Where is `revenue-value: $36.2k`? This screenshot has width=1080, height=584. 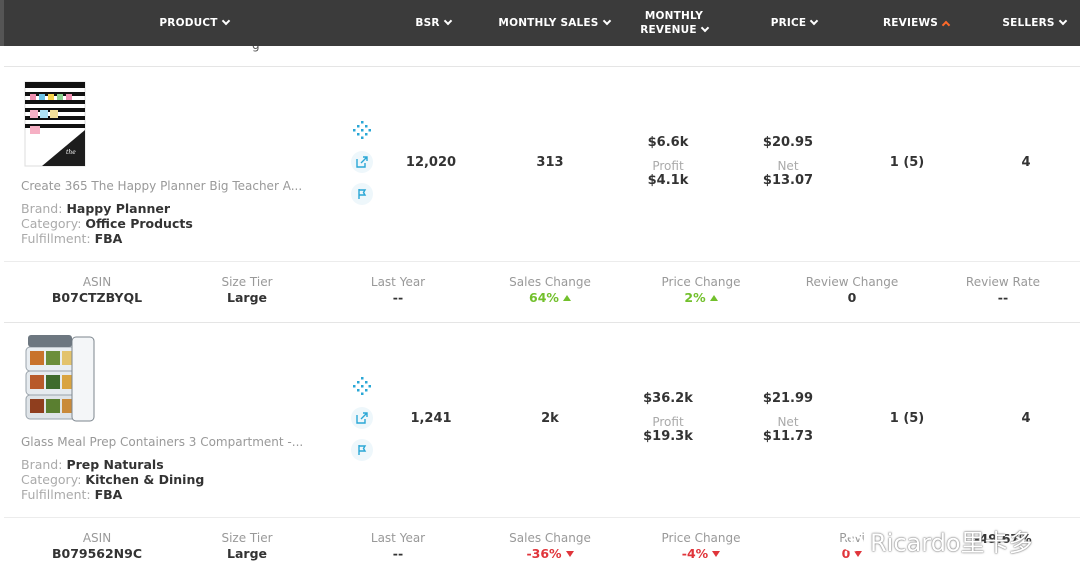
revenue-value: $36.2k is located at coordinates (668, 398).